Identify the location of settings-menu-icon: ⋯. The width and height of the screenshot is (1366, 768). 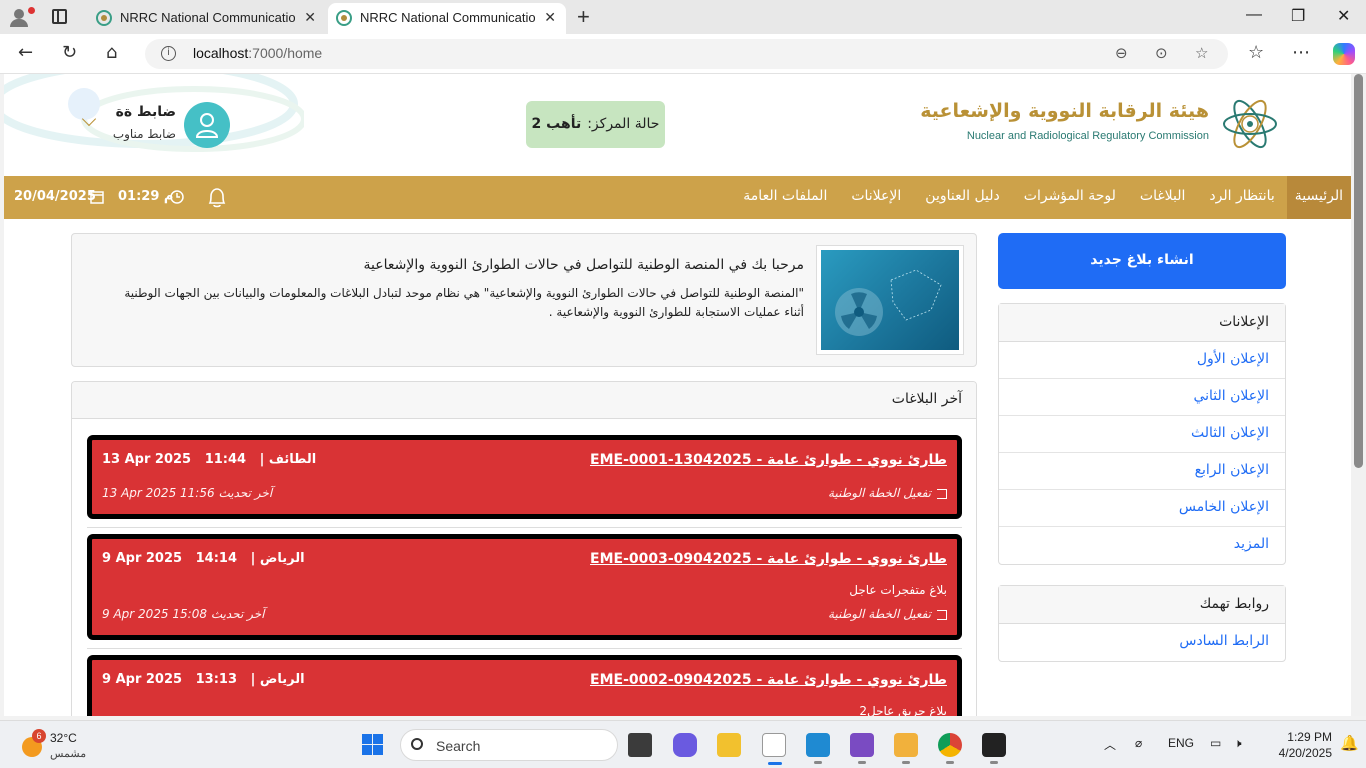
(1301, 52).